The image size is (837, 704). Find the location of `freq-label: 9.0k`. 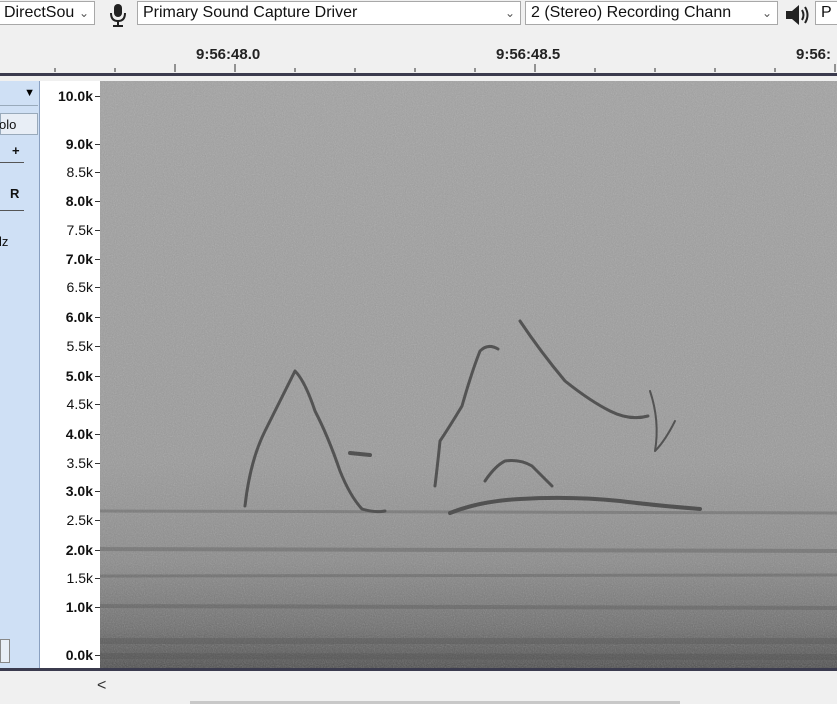

freq-label: 9.0k is located at coordinates (79, 144).